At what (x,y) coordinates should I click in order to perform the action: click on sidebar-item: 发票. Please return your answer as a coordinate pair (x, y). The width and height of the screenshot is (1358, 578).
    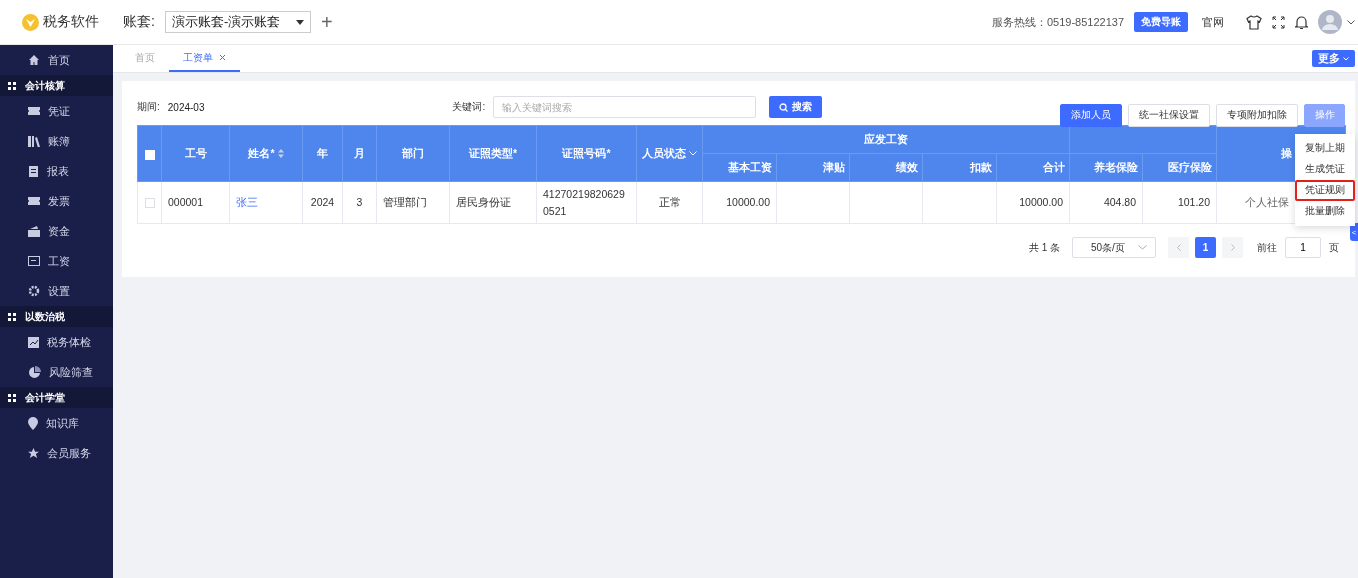
    Looking at the image, I should click on (56, 201).